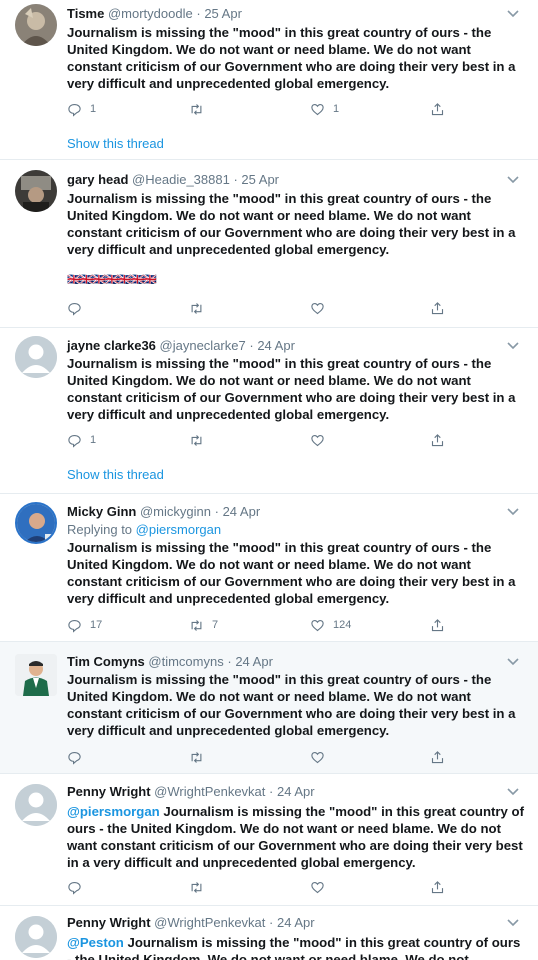 Image resolution: width=538 pixels, height=960 pixels. Describe the element at coordinates (95, 942) in the screenshot. I see `mention-link: @Peston` at that location.